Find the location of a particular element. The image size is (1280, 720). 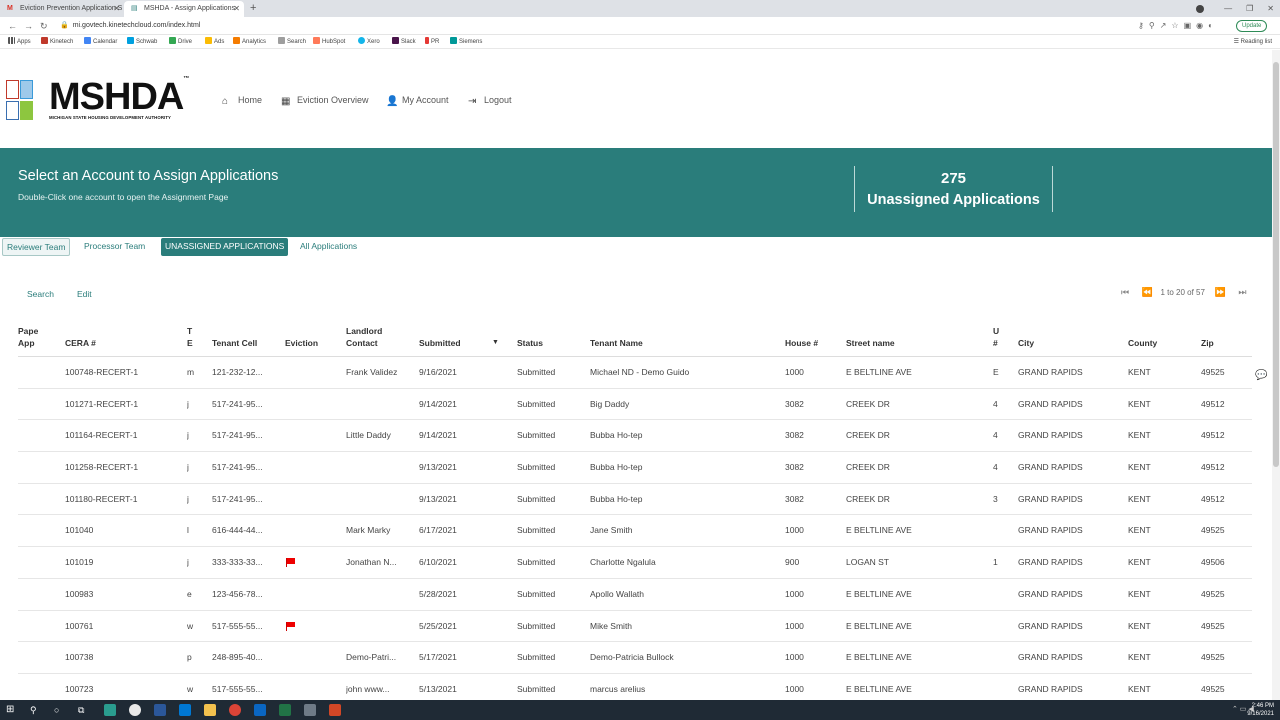

page-scrollbar-thumb is located at coordinates (1276, 264).